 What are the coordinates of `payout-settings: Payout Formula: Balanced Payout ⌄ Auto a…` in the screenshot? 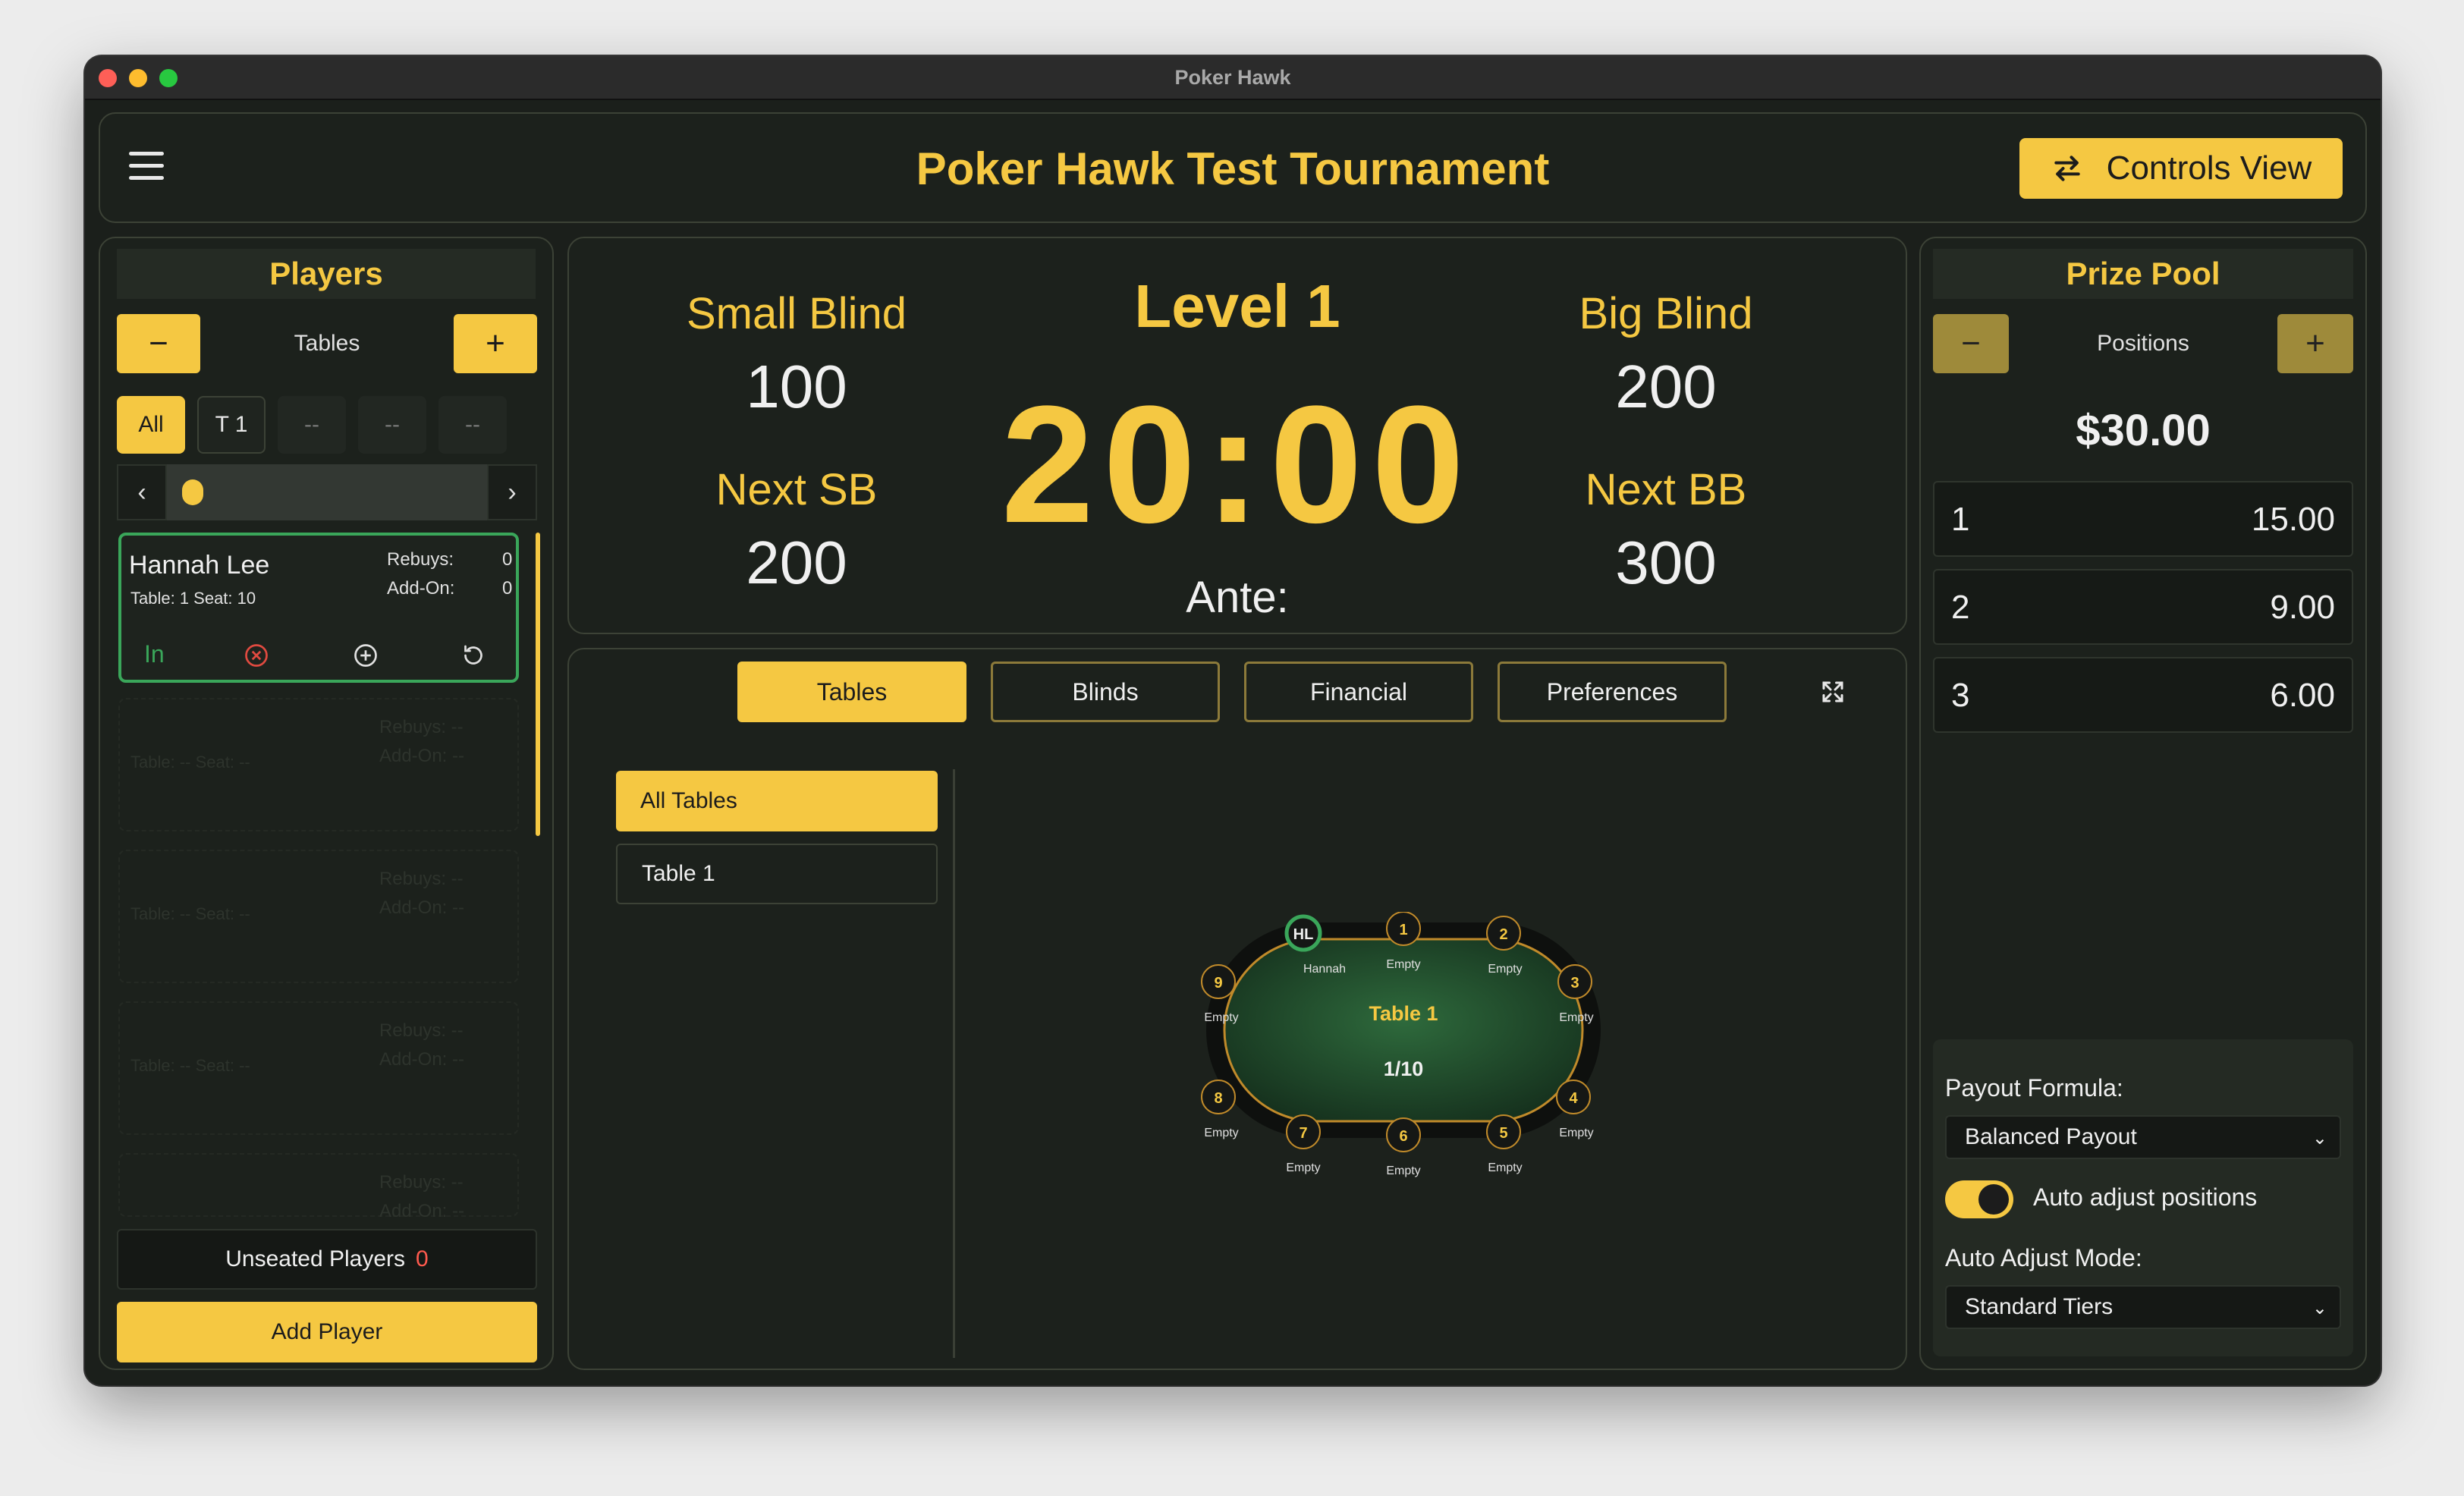 It's located at (2143, 1197).